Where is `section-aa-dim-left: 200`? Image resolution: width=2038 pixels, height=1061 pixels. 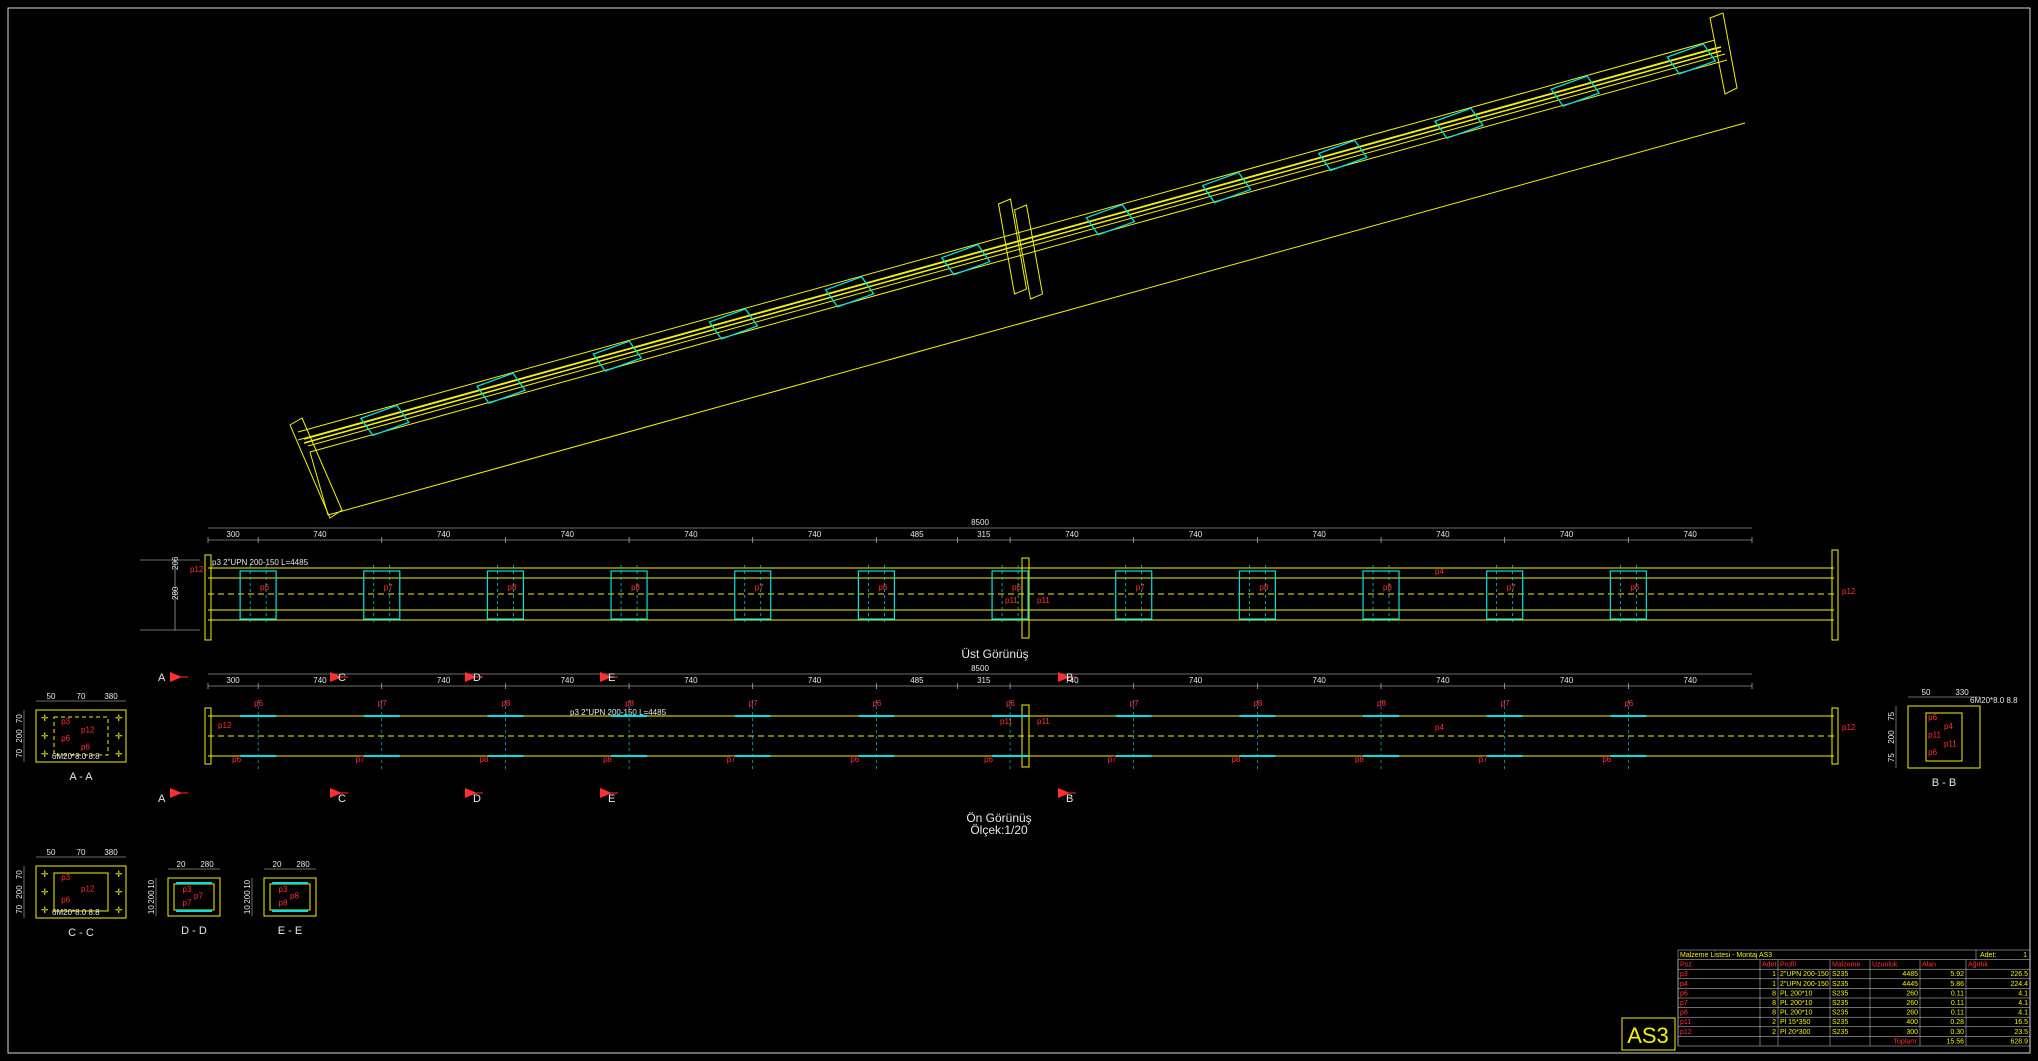
section-aa-dim-left: 200 is located at coordinates (19, 736).